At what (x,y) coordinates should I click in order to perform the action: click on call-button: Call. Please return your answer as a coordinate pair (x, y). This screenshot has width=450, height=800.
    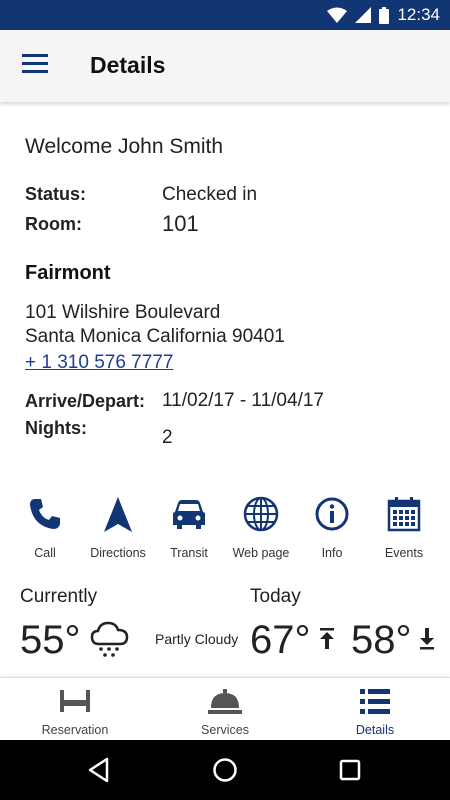
    Looking at the image, I should click on (45, 527).